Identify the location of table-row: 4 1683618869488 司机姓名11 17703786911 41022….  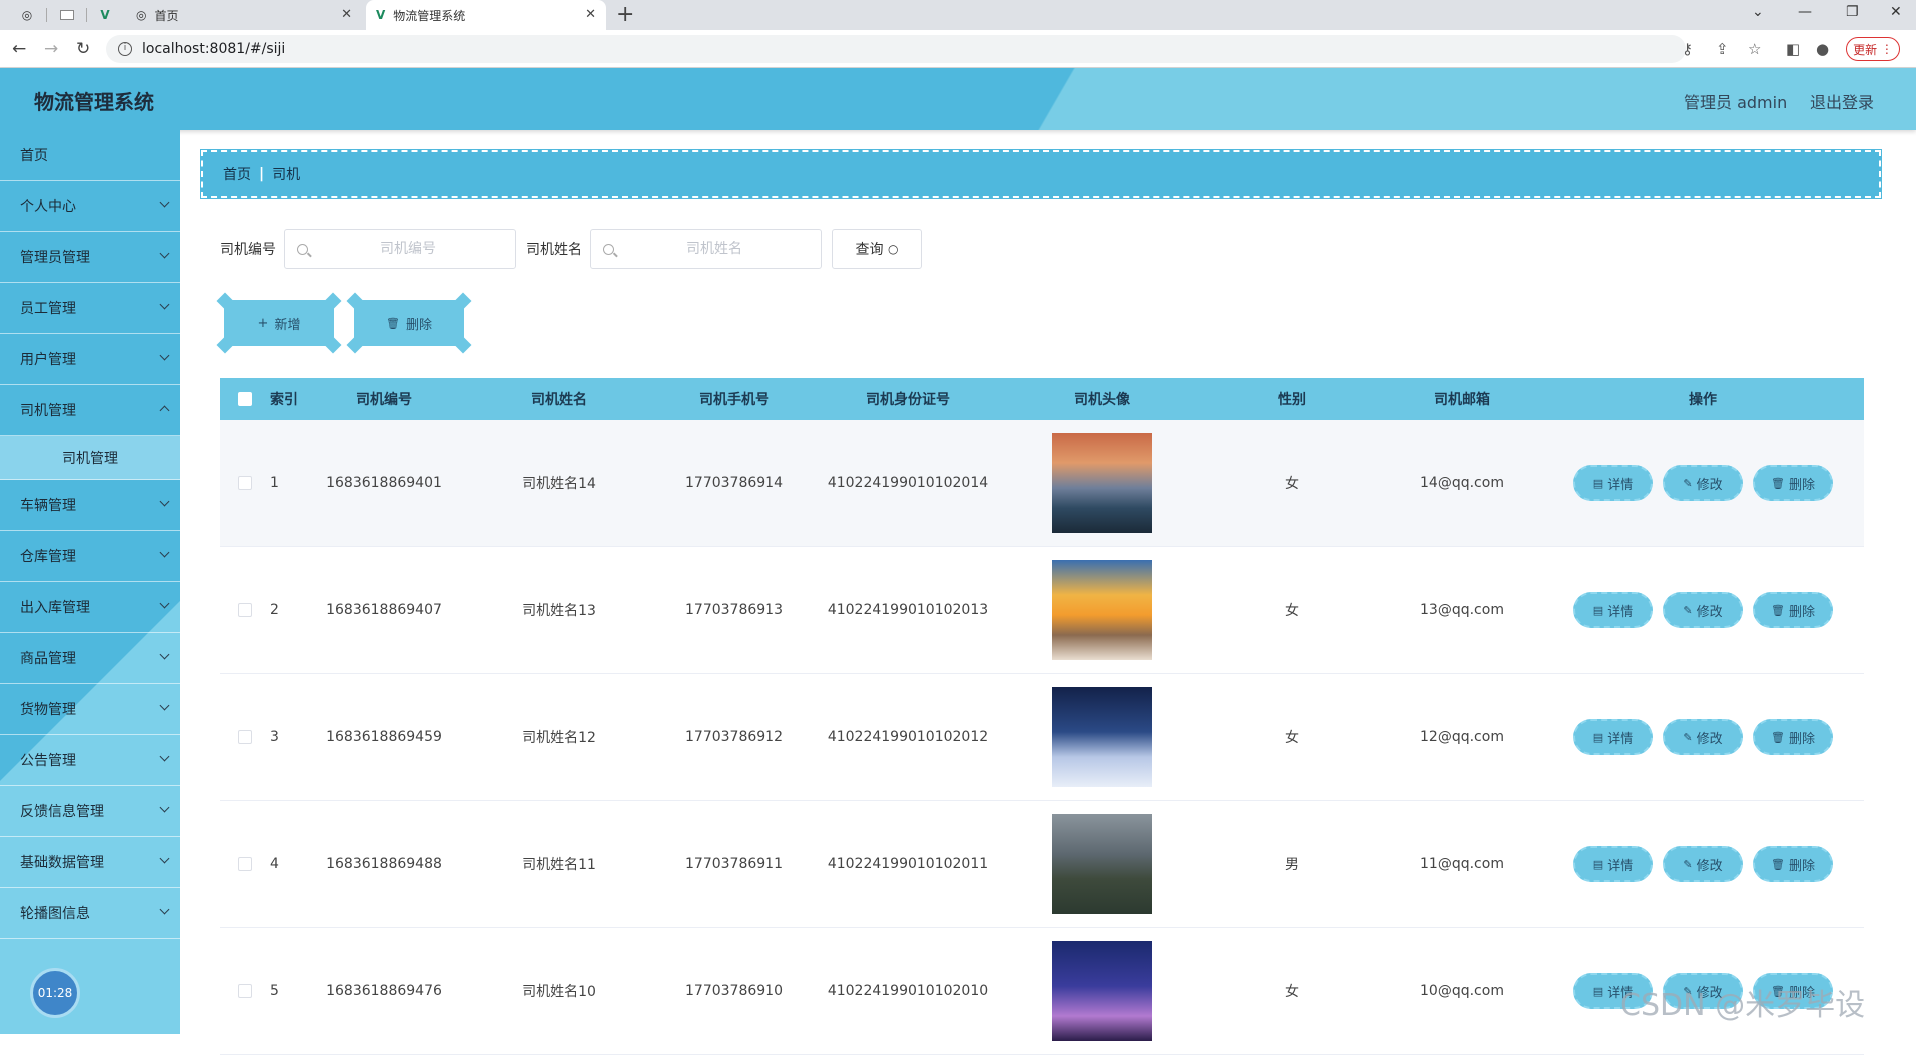
(1042, 864).